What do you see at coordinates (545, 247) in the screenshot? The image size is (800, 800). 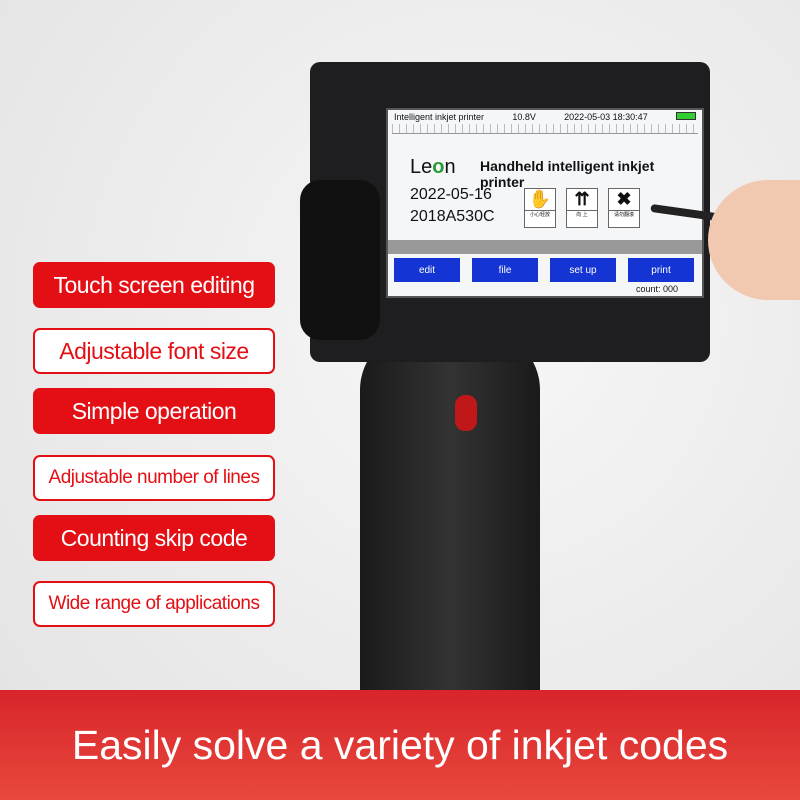 I see `scrollbar` at bounding box center [545, 247].